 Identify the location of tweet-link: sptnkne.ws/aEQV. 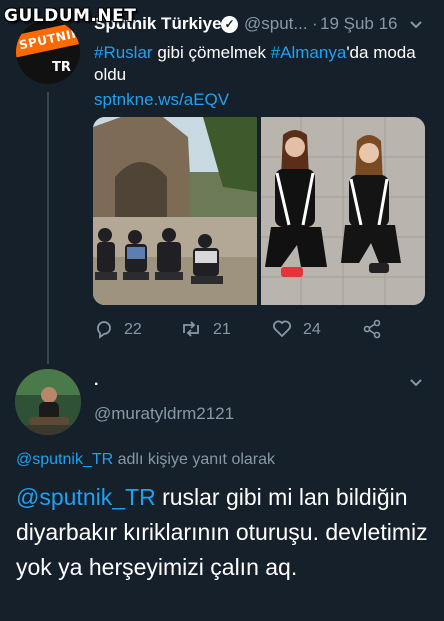
(161, 100).